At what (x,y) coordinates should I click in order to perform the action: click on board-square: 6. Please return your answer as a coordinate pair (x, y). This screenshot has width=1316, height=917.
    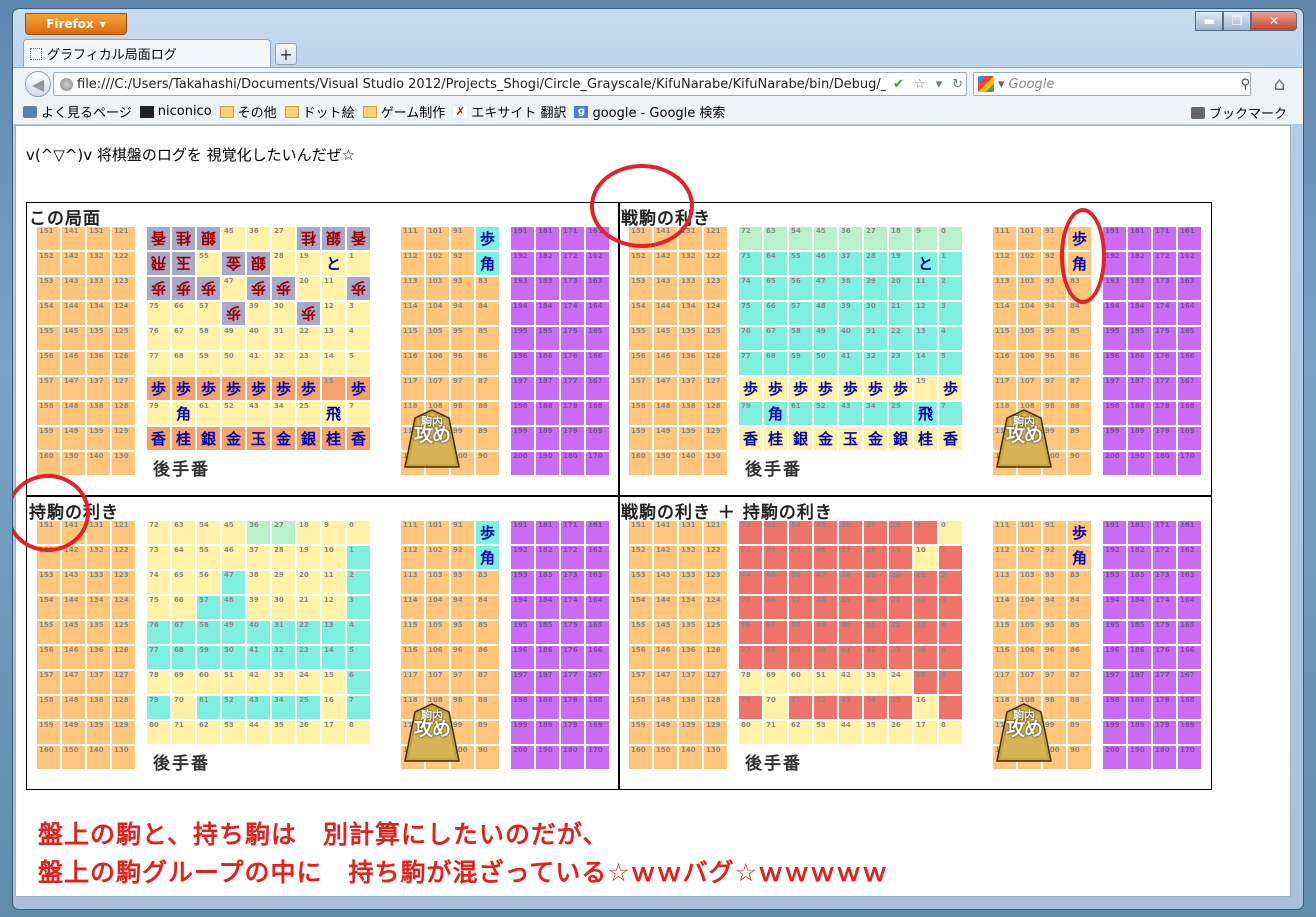
    Looking at the image, I should click on (358, 682).